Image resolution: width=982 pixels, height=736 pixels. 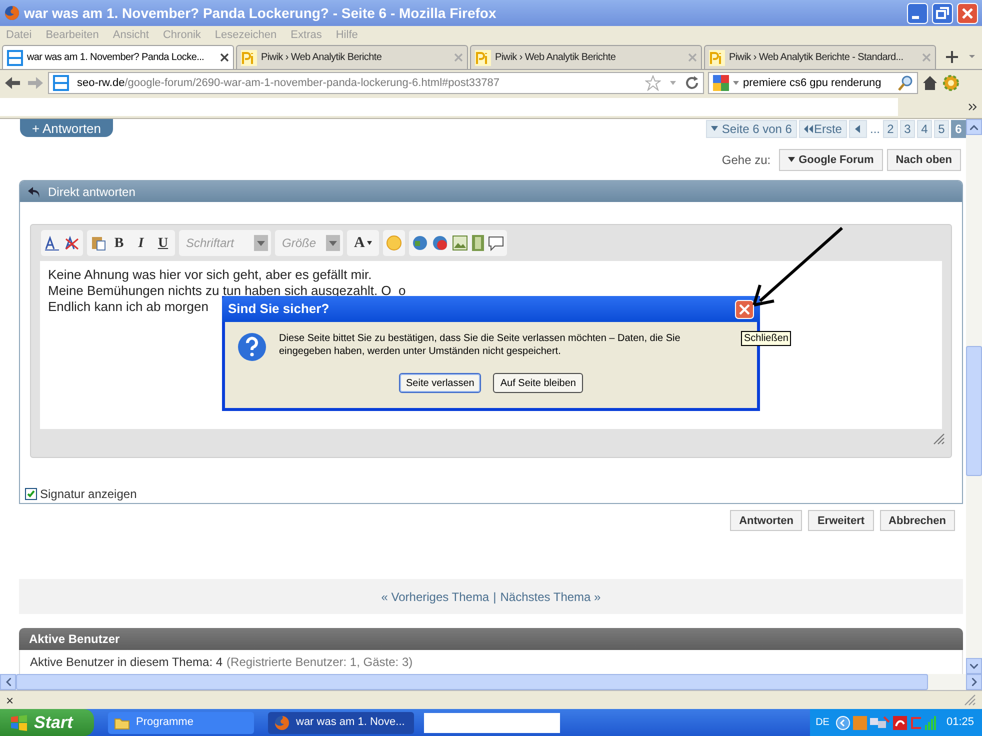 What do you see at coordinates (905, 83) in the screenshot?
I see `search-icon` at bounding box center [905, 83].